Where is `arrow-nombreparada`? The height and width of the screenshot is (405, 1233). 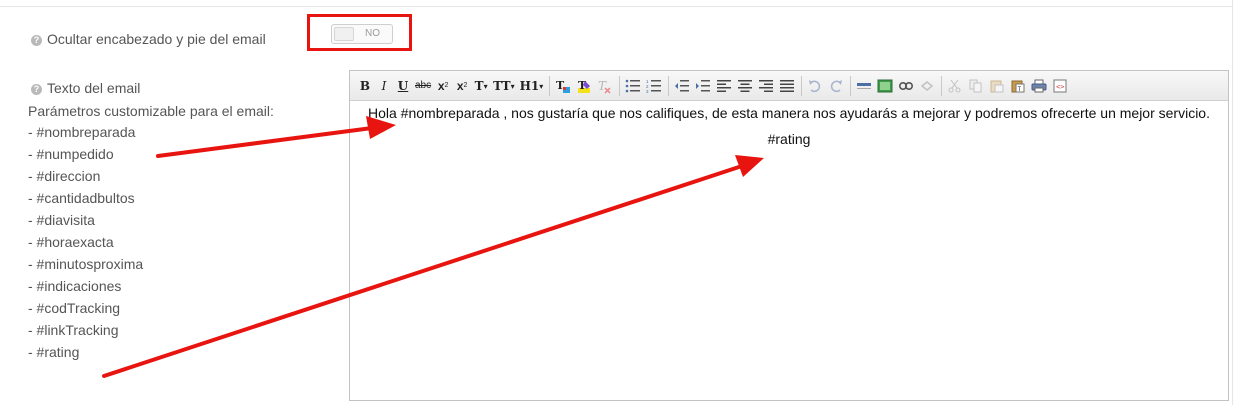
arrow-nombreparada is located at coordinates (276, 137).